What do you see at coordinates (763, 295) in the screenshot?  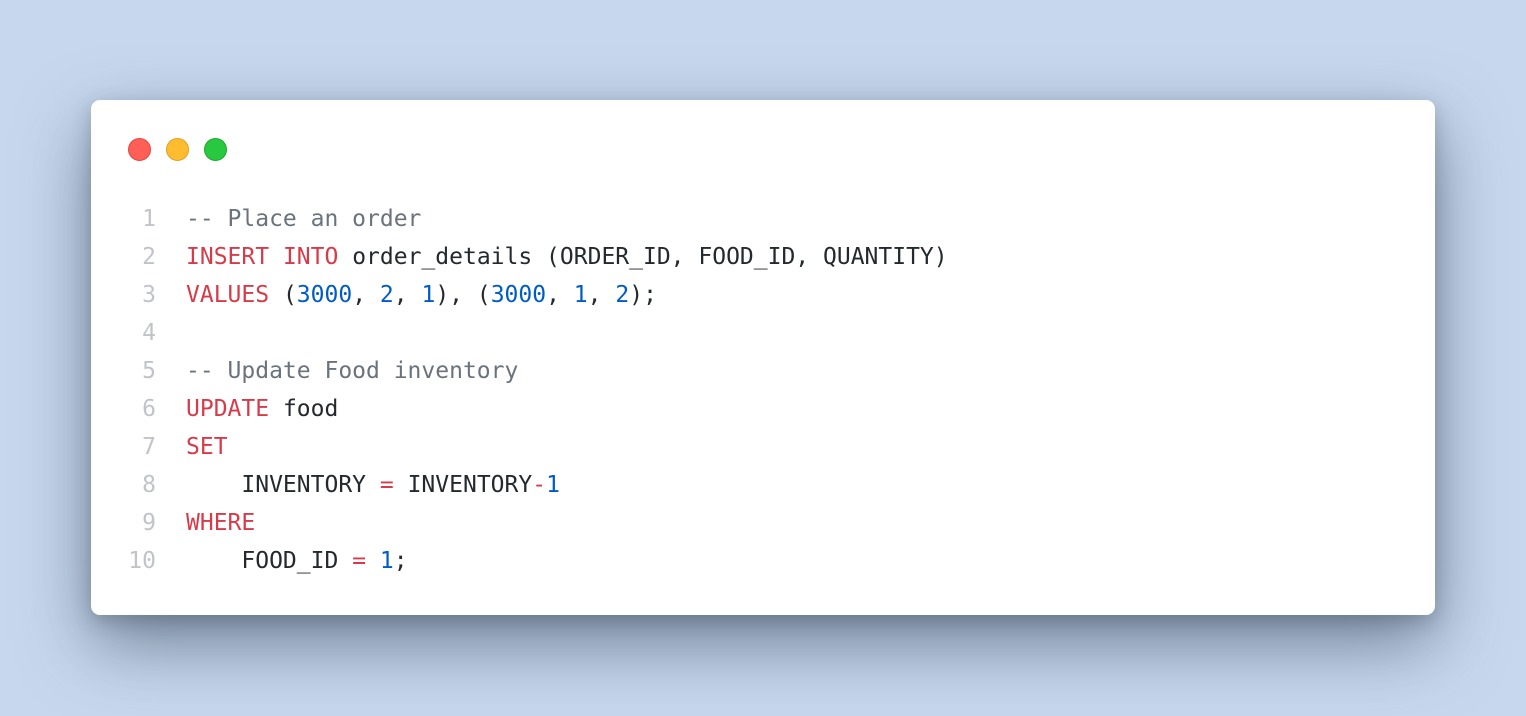 I see `code-line: 3 VALUES (3000, 2, 1), (3000, 1, 2);` at bounding box center [763, 295].